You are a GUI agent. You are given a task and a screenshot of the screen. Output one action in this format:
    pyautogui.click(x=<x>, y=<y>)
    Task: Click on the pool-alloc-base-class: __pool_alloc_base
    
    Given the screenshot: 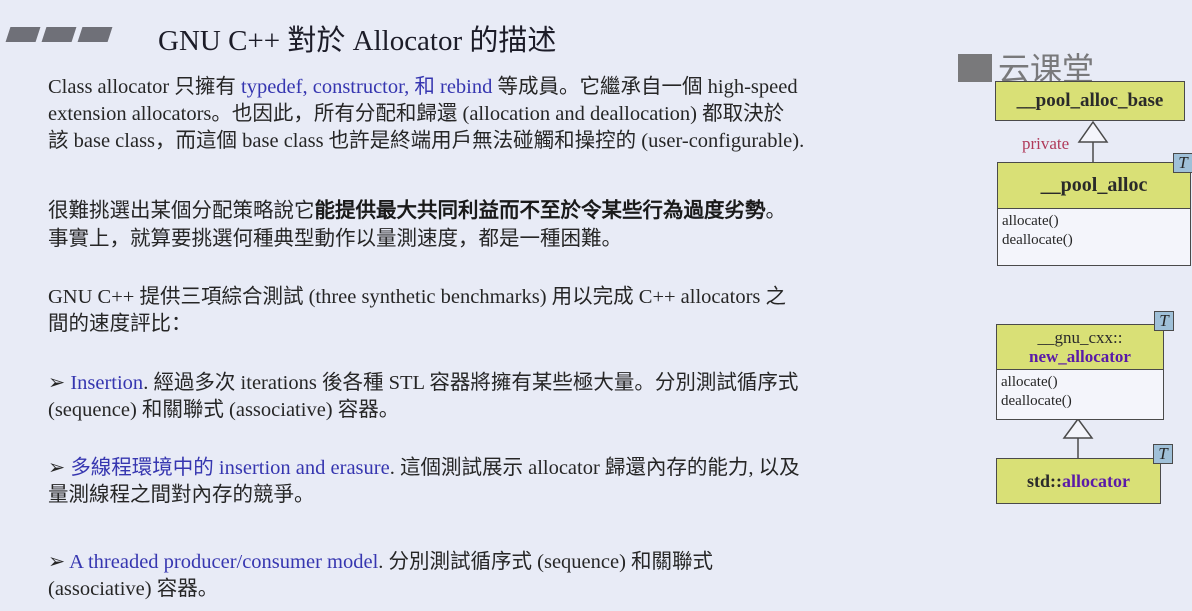 What is the action you would take?
    pyautogui.click(x=1090, y=101)
    